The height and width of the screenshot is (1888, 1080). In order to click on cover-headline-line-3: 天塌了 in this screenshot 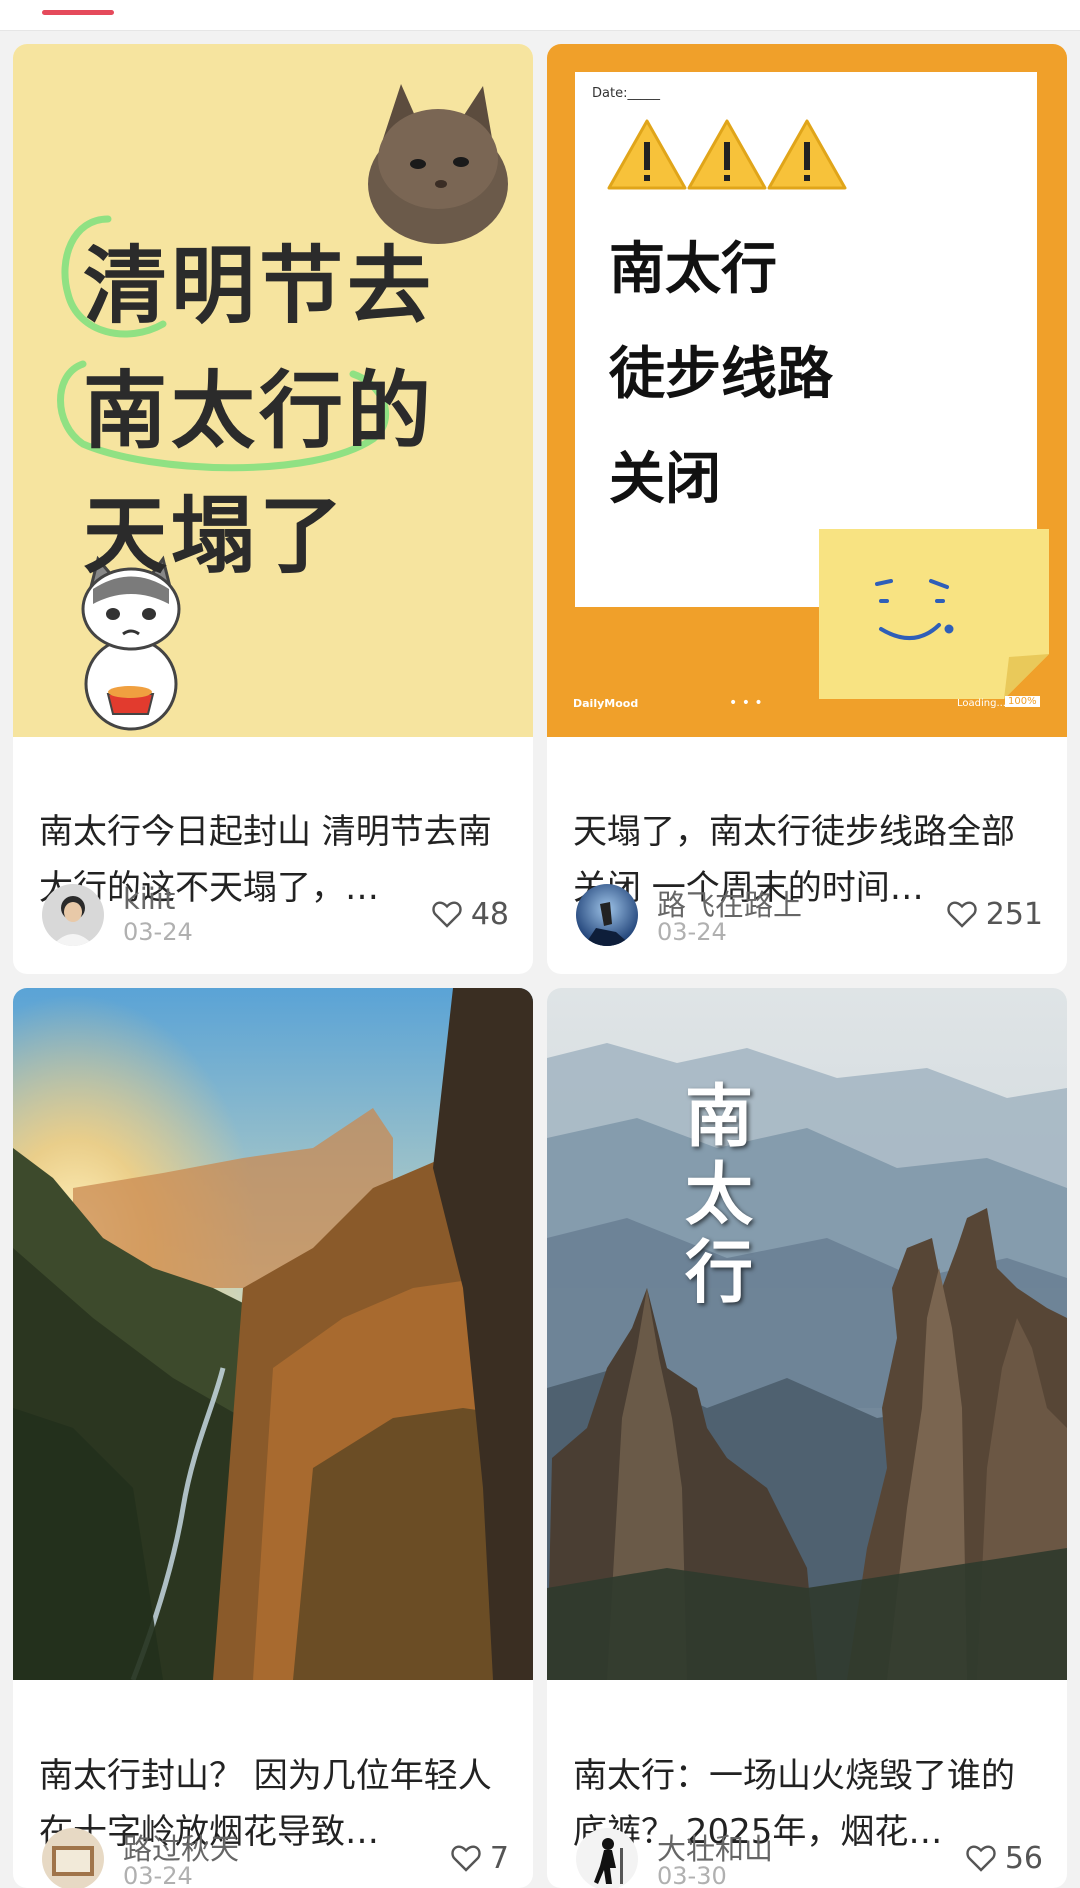, I will do `click(215, 536)`.